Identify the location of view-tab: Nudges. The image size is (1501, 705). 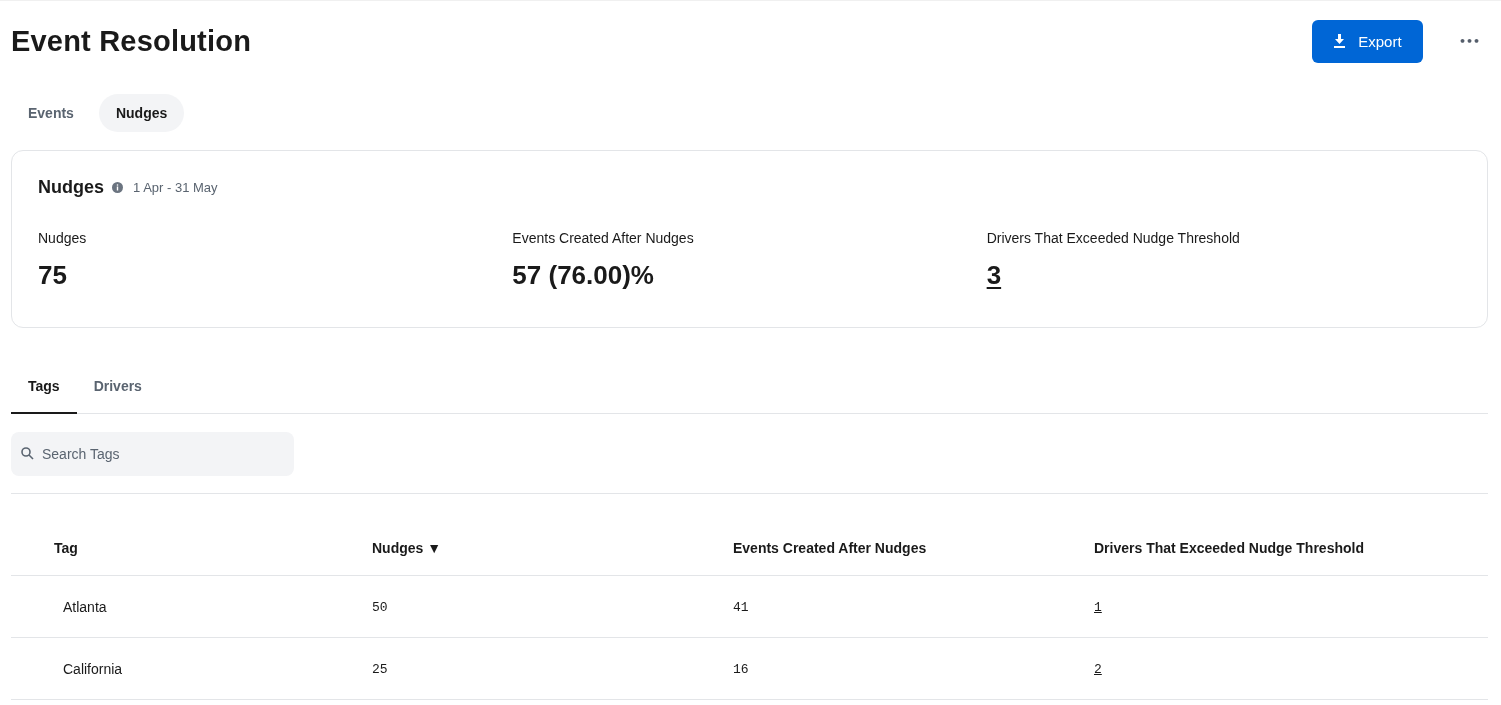
(141, 113).